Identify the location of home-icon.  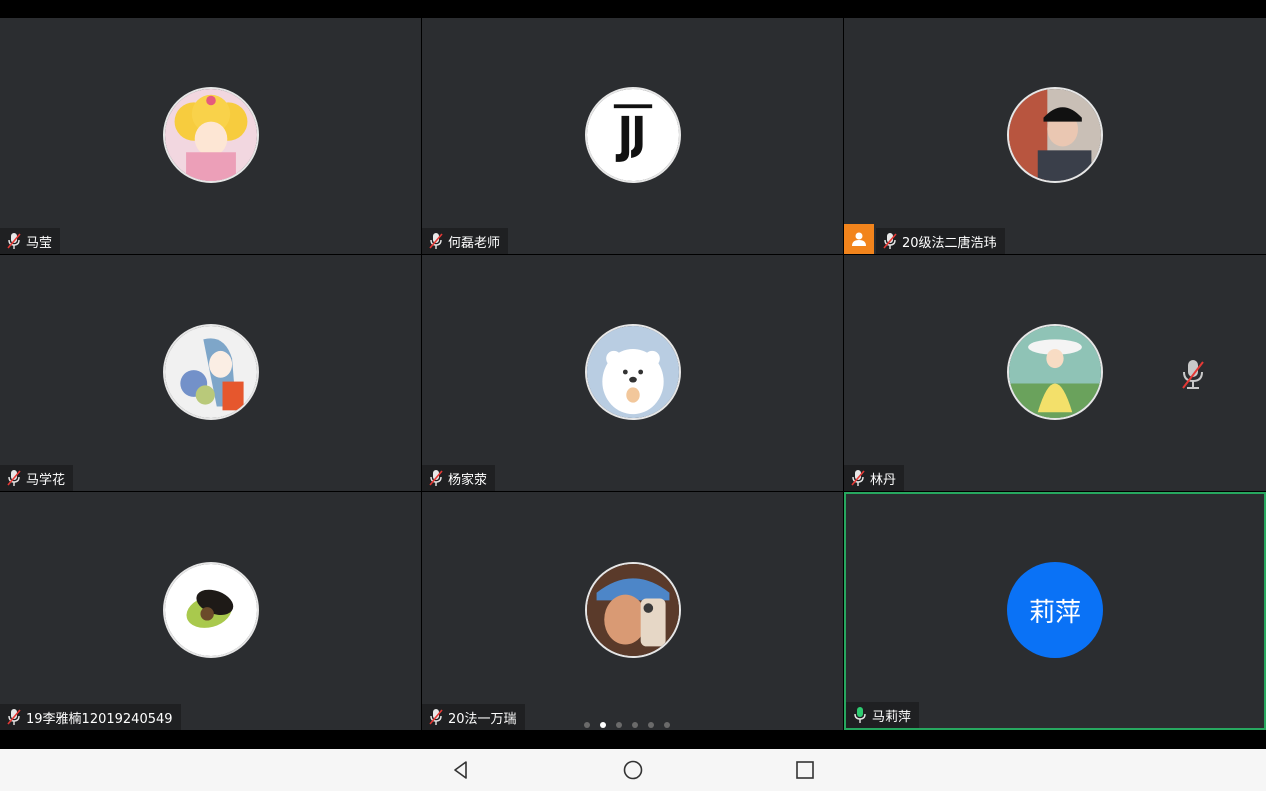
(633, 770).